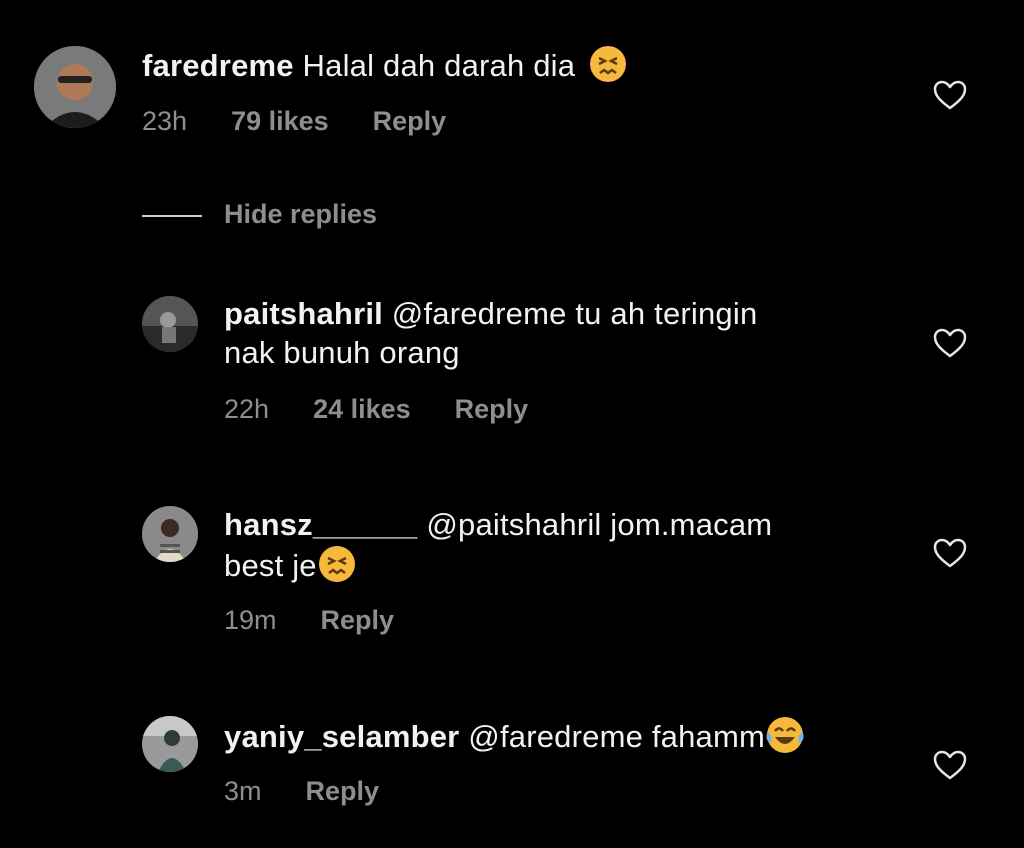 The height and width of the screenshot is (848, 1024). Describe the element at coordinates (280, 121) in the screenshot. I see `likes-count: 79 likes` at that location.